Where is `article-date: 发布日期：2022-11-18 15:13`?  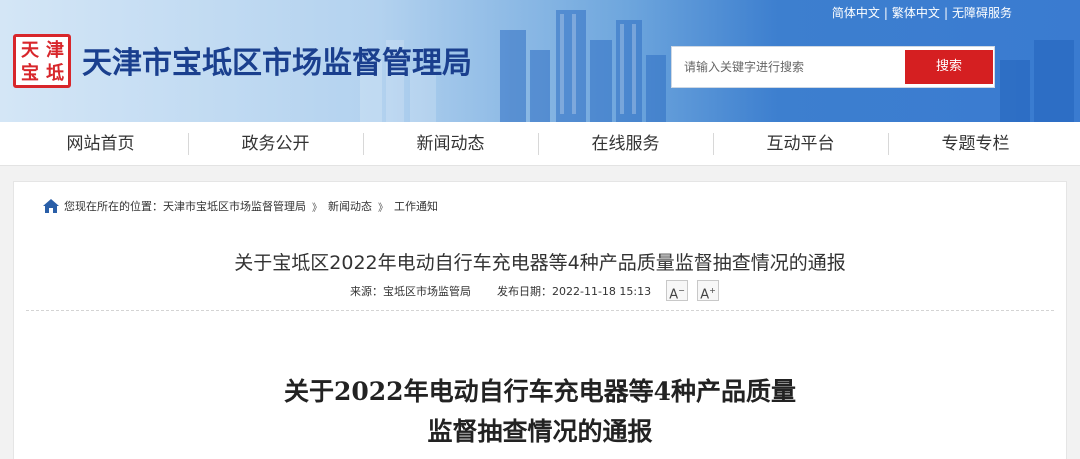 article-date: 发布日期：2022-11-18 15:13 is located at coordinates (574, 291).